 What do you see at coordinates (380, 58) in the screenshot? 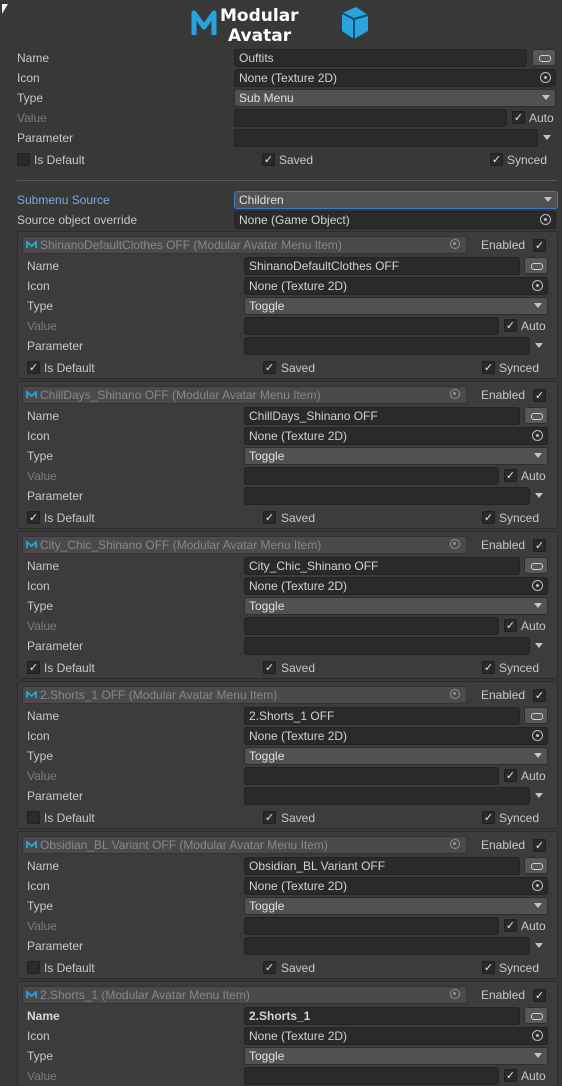
I see `name-field: Ouftits` at bounding box center [380, 58].